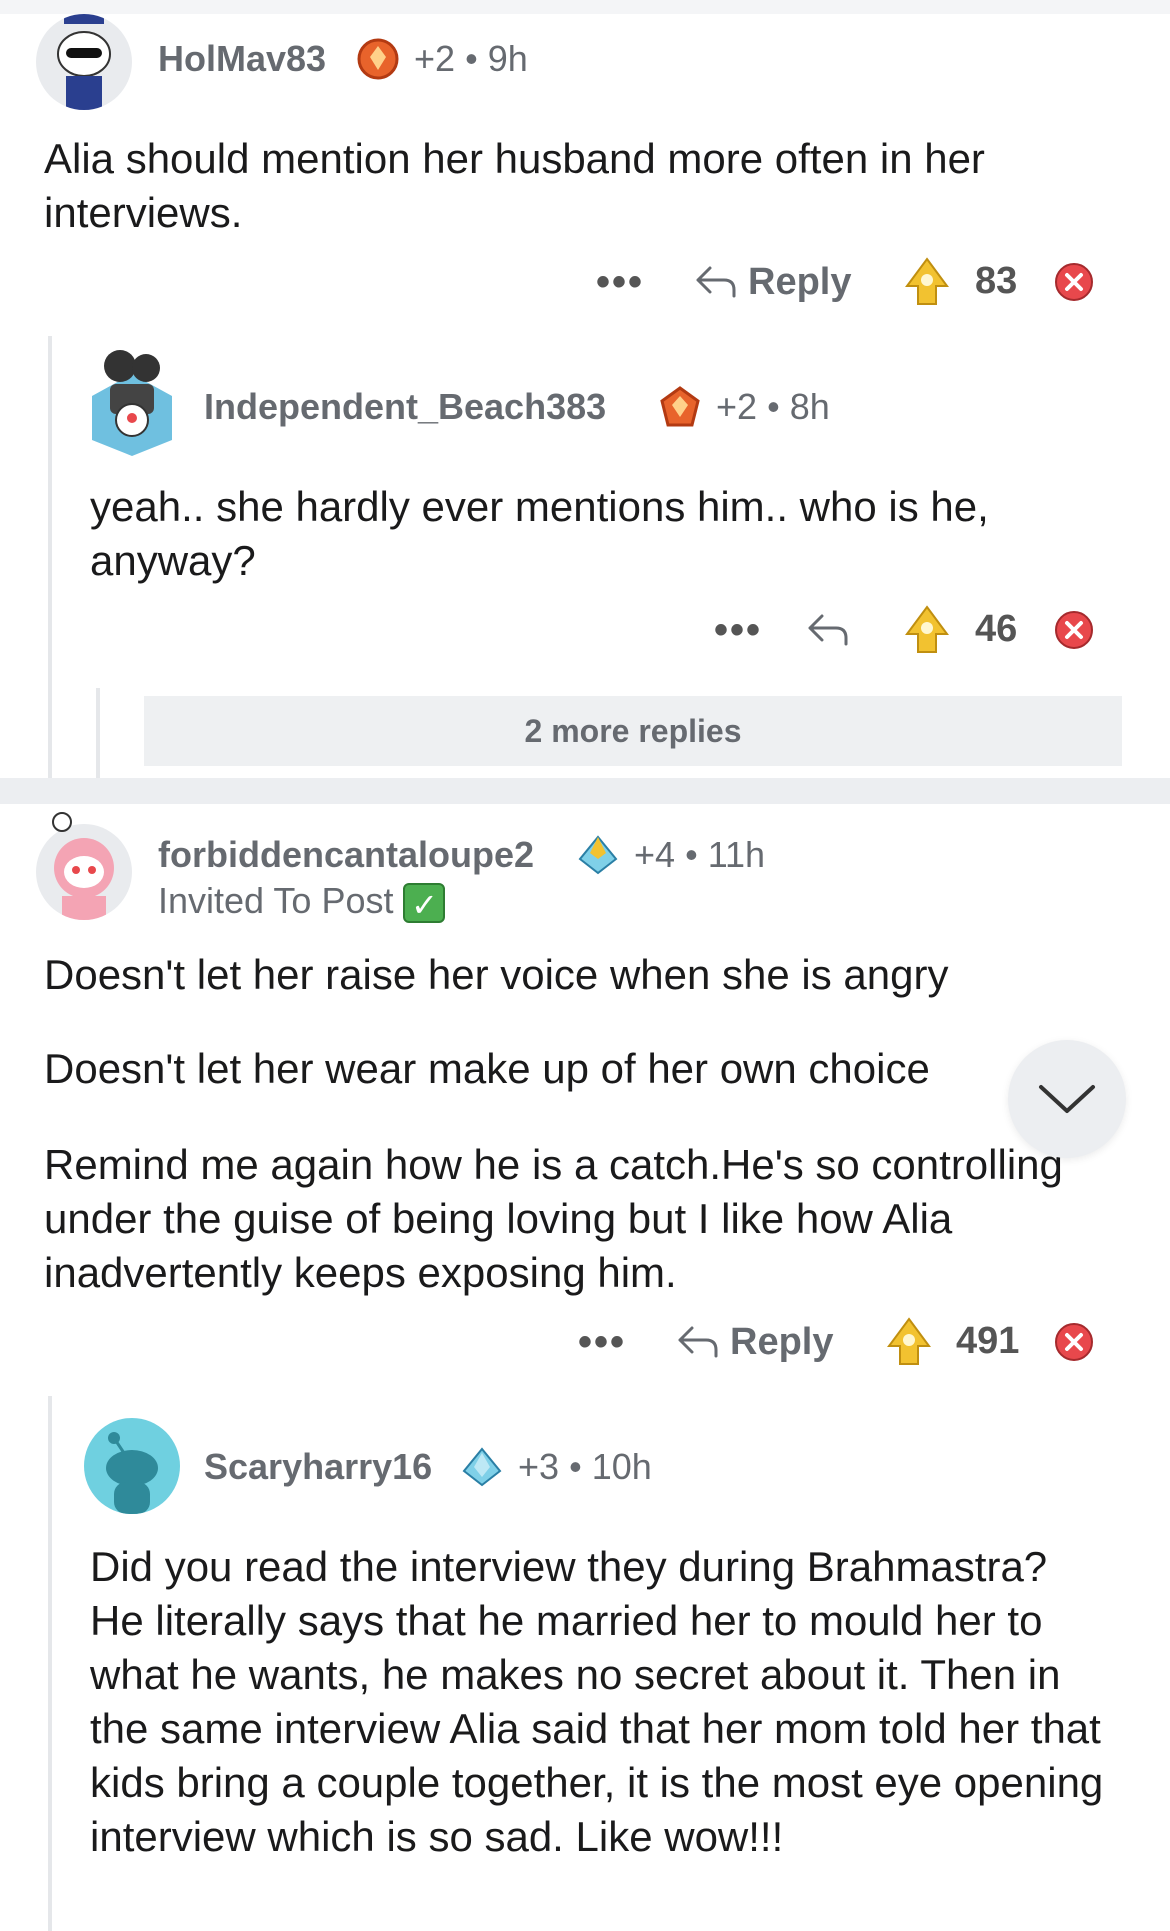  Describe the element at coordinates (809, 406) in the screenshot. I see `comment-age: 8h` at that location.